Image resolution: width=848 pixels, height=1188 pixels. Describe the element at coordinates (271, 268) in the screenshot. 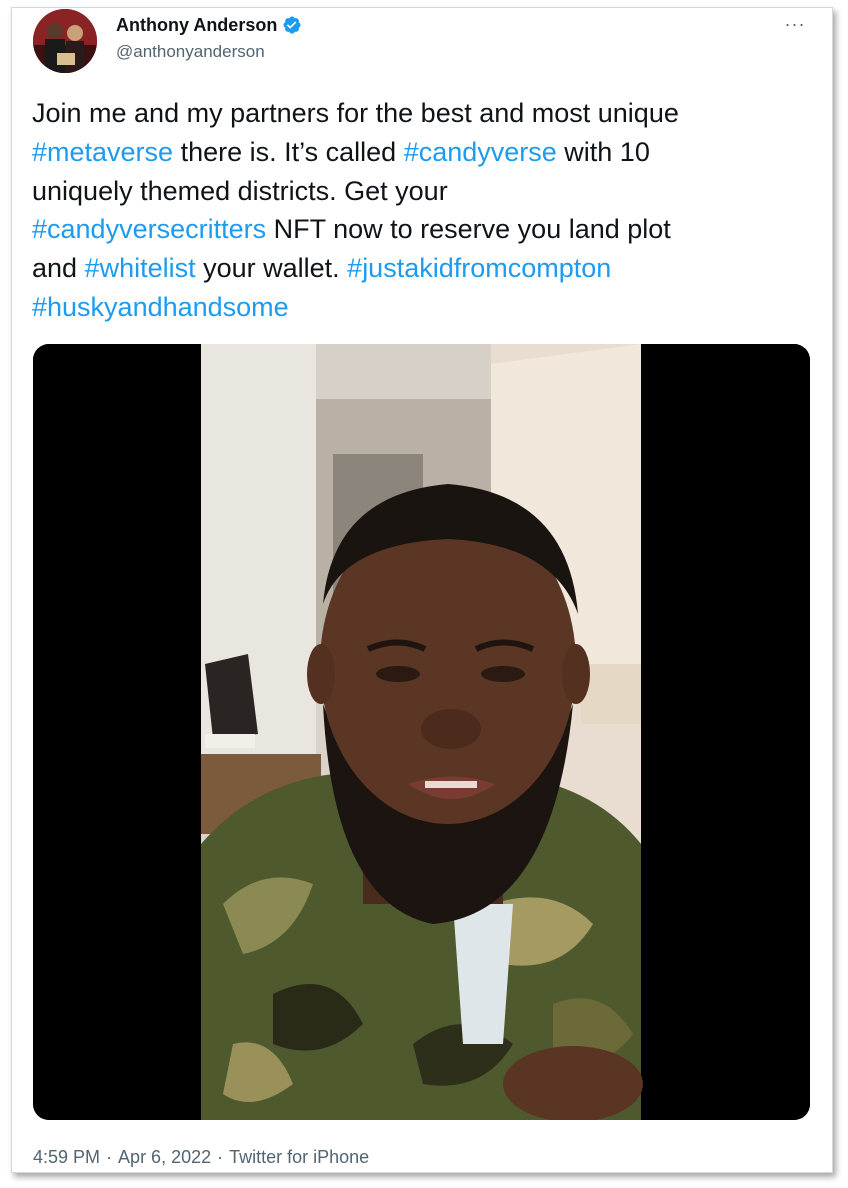

I see `tweet-text-segment: your wallet.` at that location.